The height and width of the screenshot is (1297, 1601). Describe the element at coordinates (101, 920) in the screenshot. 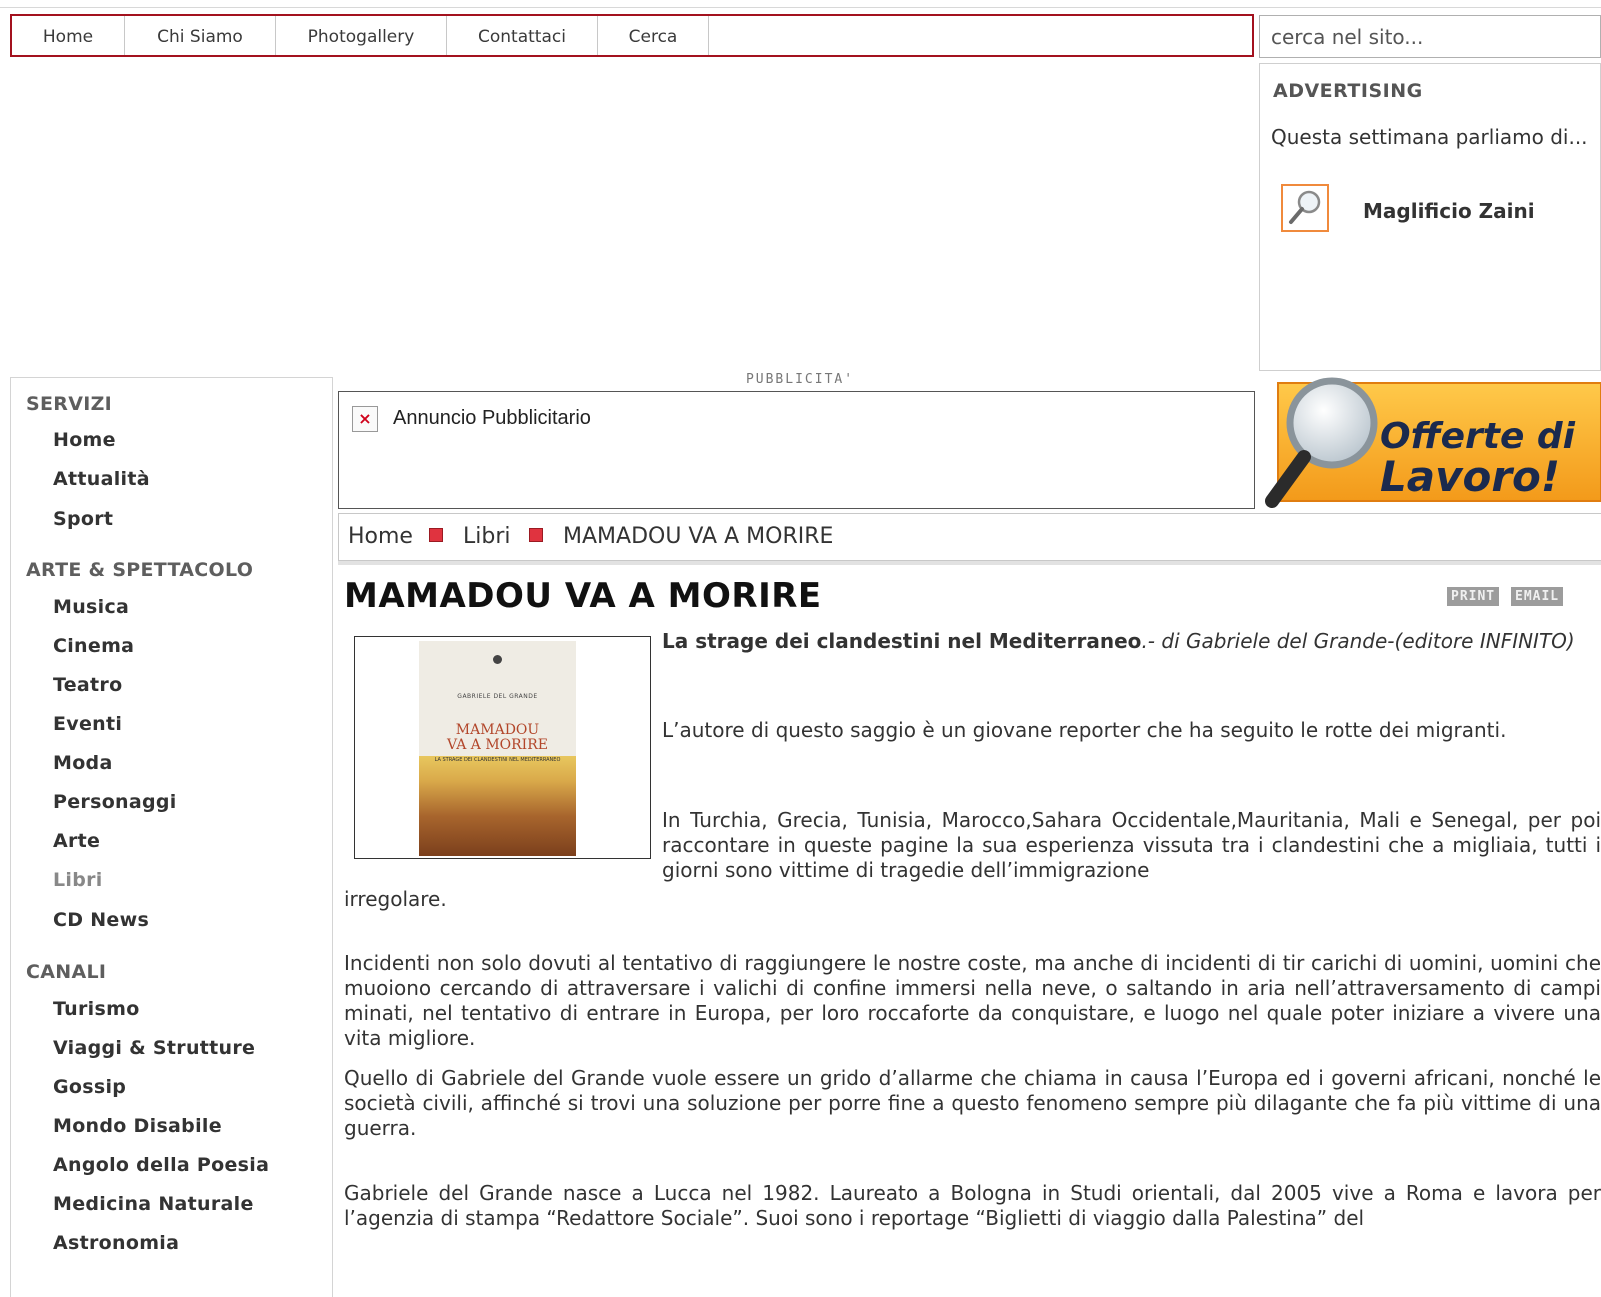

I see `sidebar-item-cd-news: CD News` at that location.